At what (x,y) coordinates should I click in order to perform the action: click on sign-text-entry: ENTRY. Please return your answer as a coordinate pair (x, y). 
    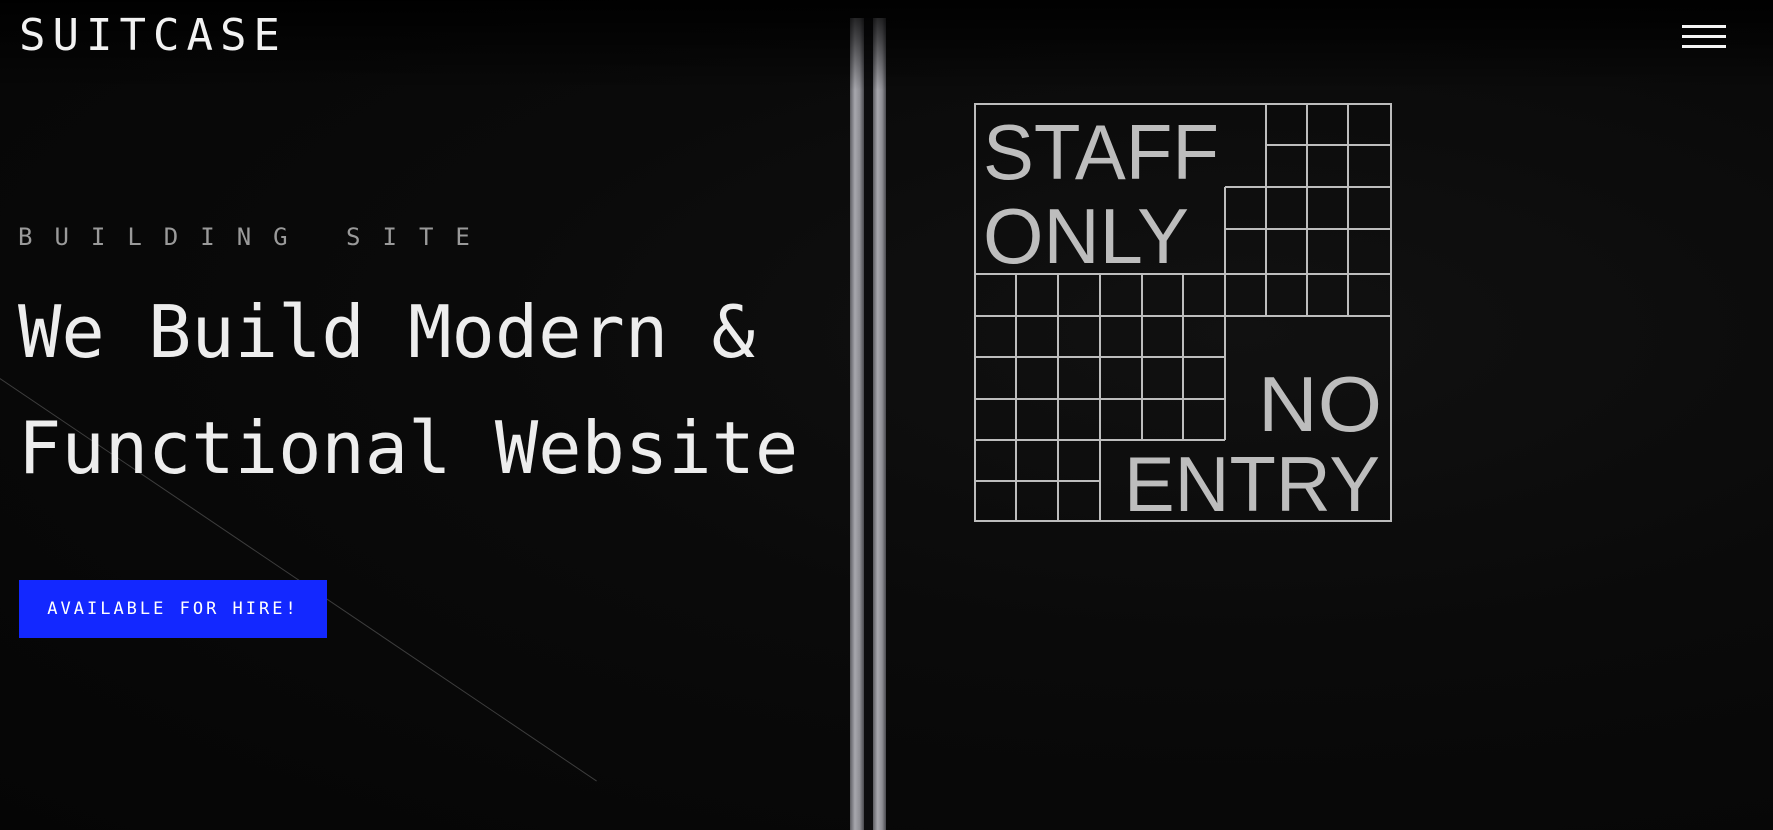
    Looking at the image, I should click on (1252, 481).